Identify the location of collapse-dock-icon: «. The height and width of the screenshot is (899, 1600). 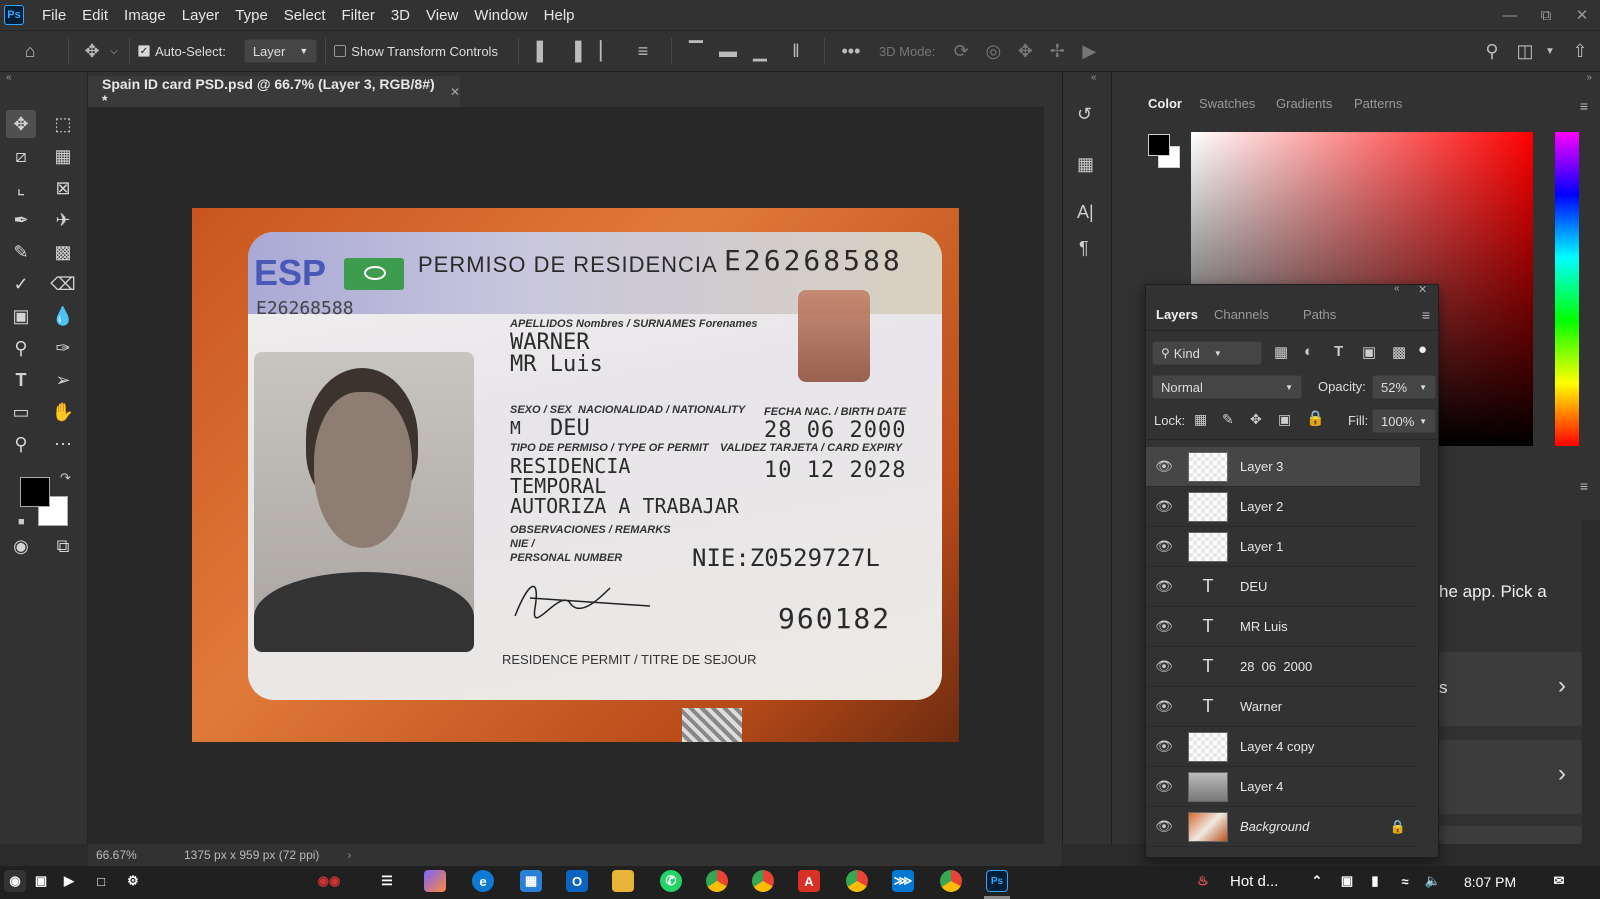
(1094, 77).